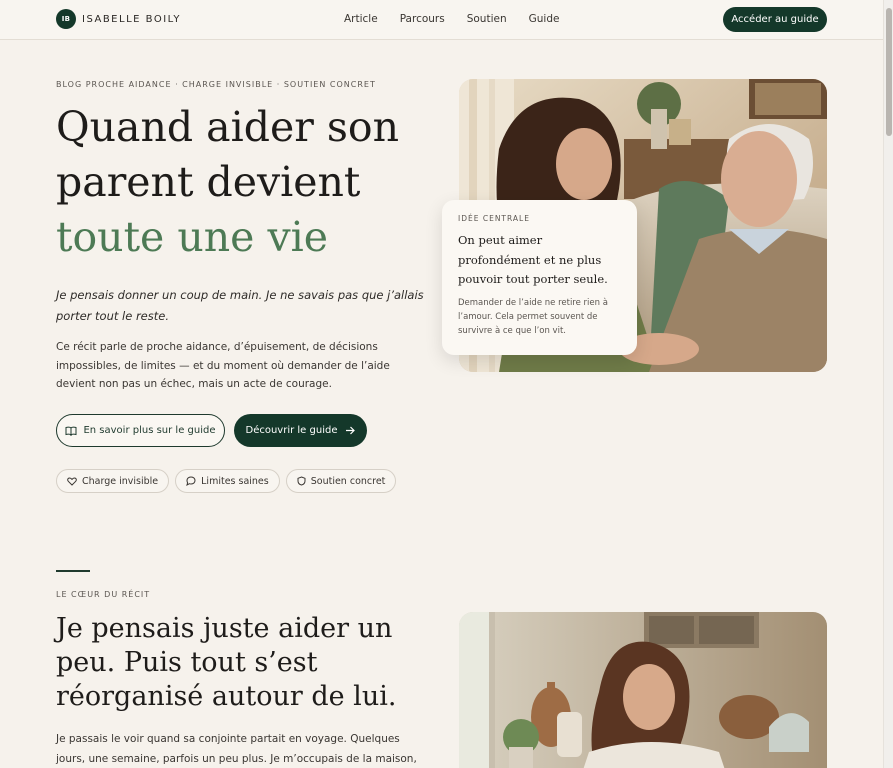 The width and height of the screenshot is (893, 768). Describe the element at coordinates (451, 19) in the screenshot. I see `main-nav: Article Parcours Soutien Guide` at that location.